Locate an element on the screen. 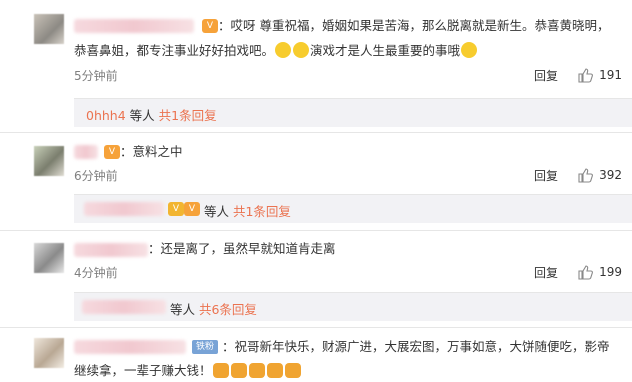  sub-reply-link: 共6条回复 is located at coordinates (228, 309).